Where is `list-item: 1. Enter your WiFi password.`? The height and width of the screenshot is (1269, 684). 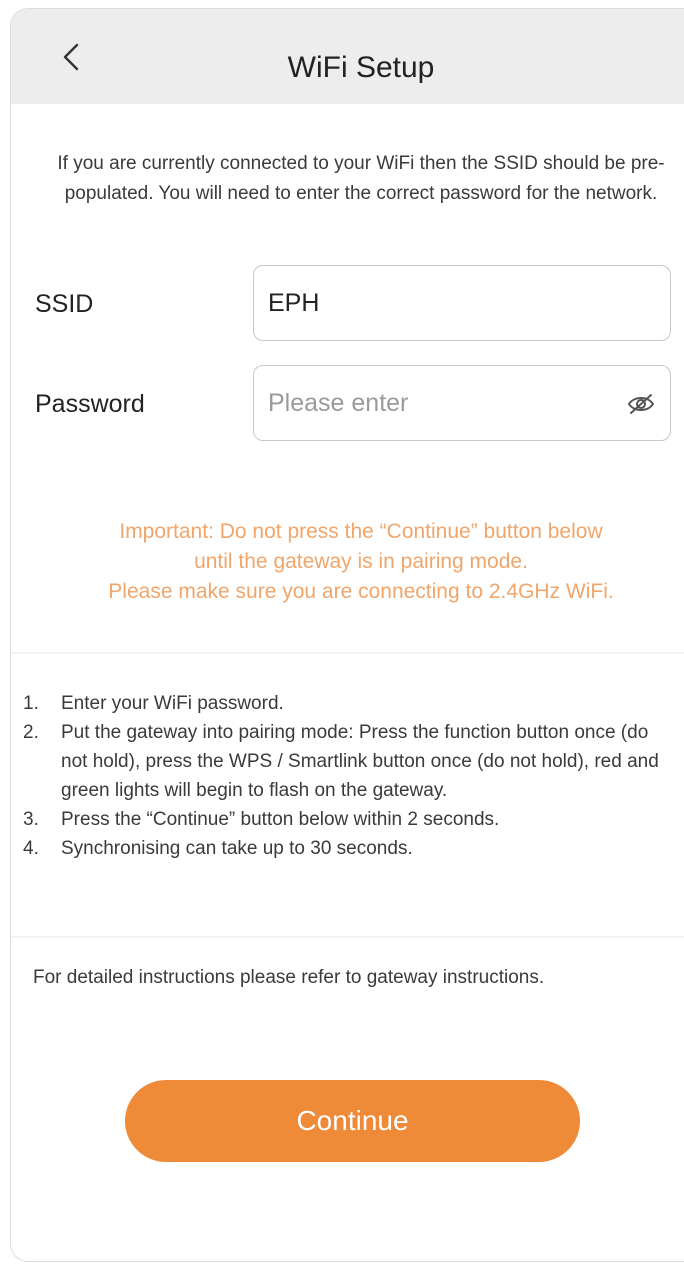
list-item: 1. Enter your WiFi password. is located at coordinates (153, 703).